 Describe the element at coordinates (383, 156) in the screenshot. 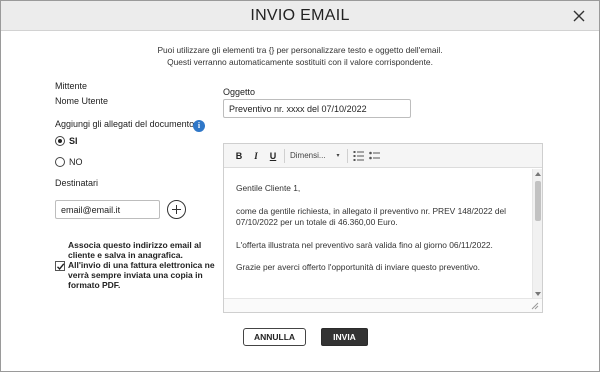

I see `editor-toolbar: B I U Dimensi... ▾` at that location.